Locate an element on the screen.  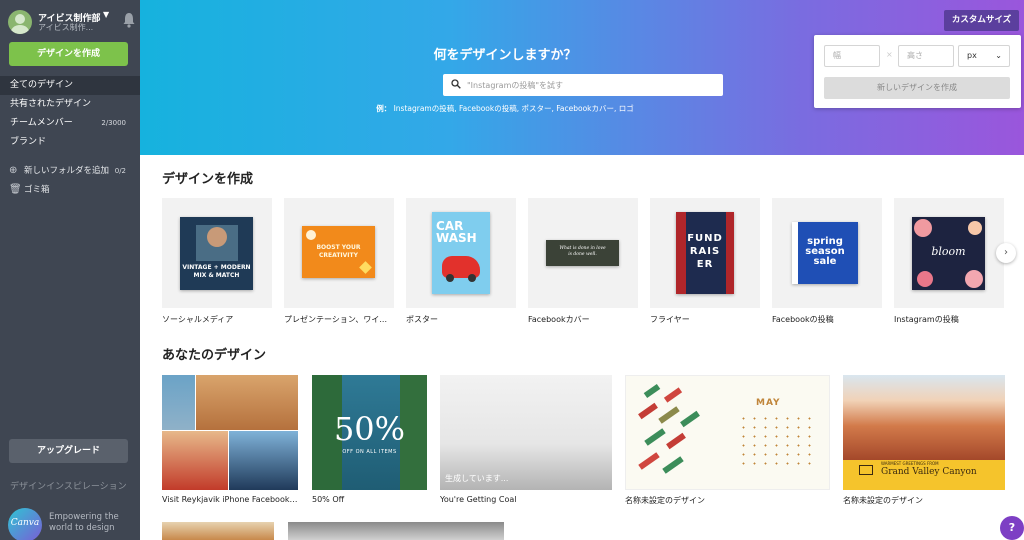
search-bar is located at coordinates (583, 85).